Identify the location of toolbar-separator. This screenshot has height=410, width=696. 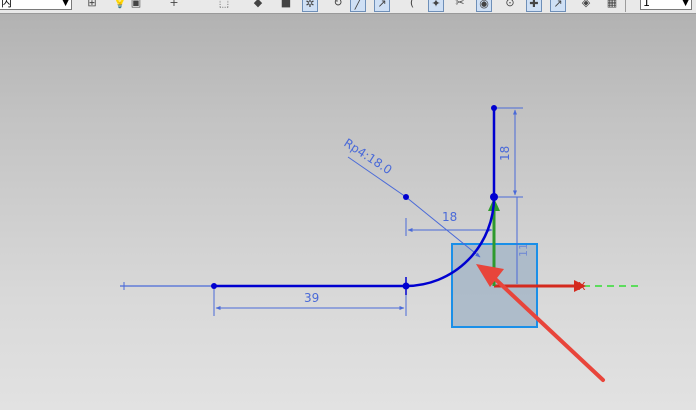
(625, 6).